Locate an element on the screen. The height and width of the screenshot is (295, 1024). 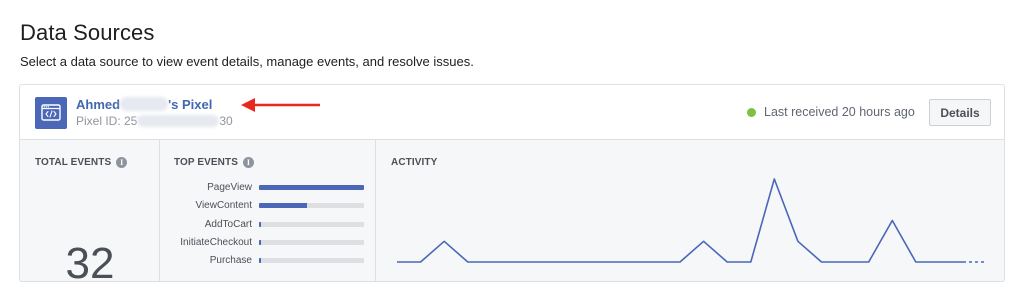
total-events-label: TOTAL EVENTS is located at coordinates (73, 162).